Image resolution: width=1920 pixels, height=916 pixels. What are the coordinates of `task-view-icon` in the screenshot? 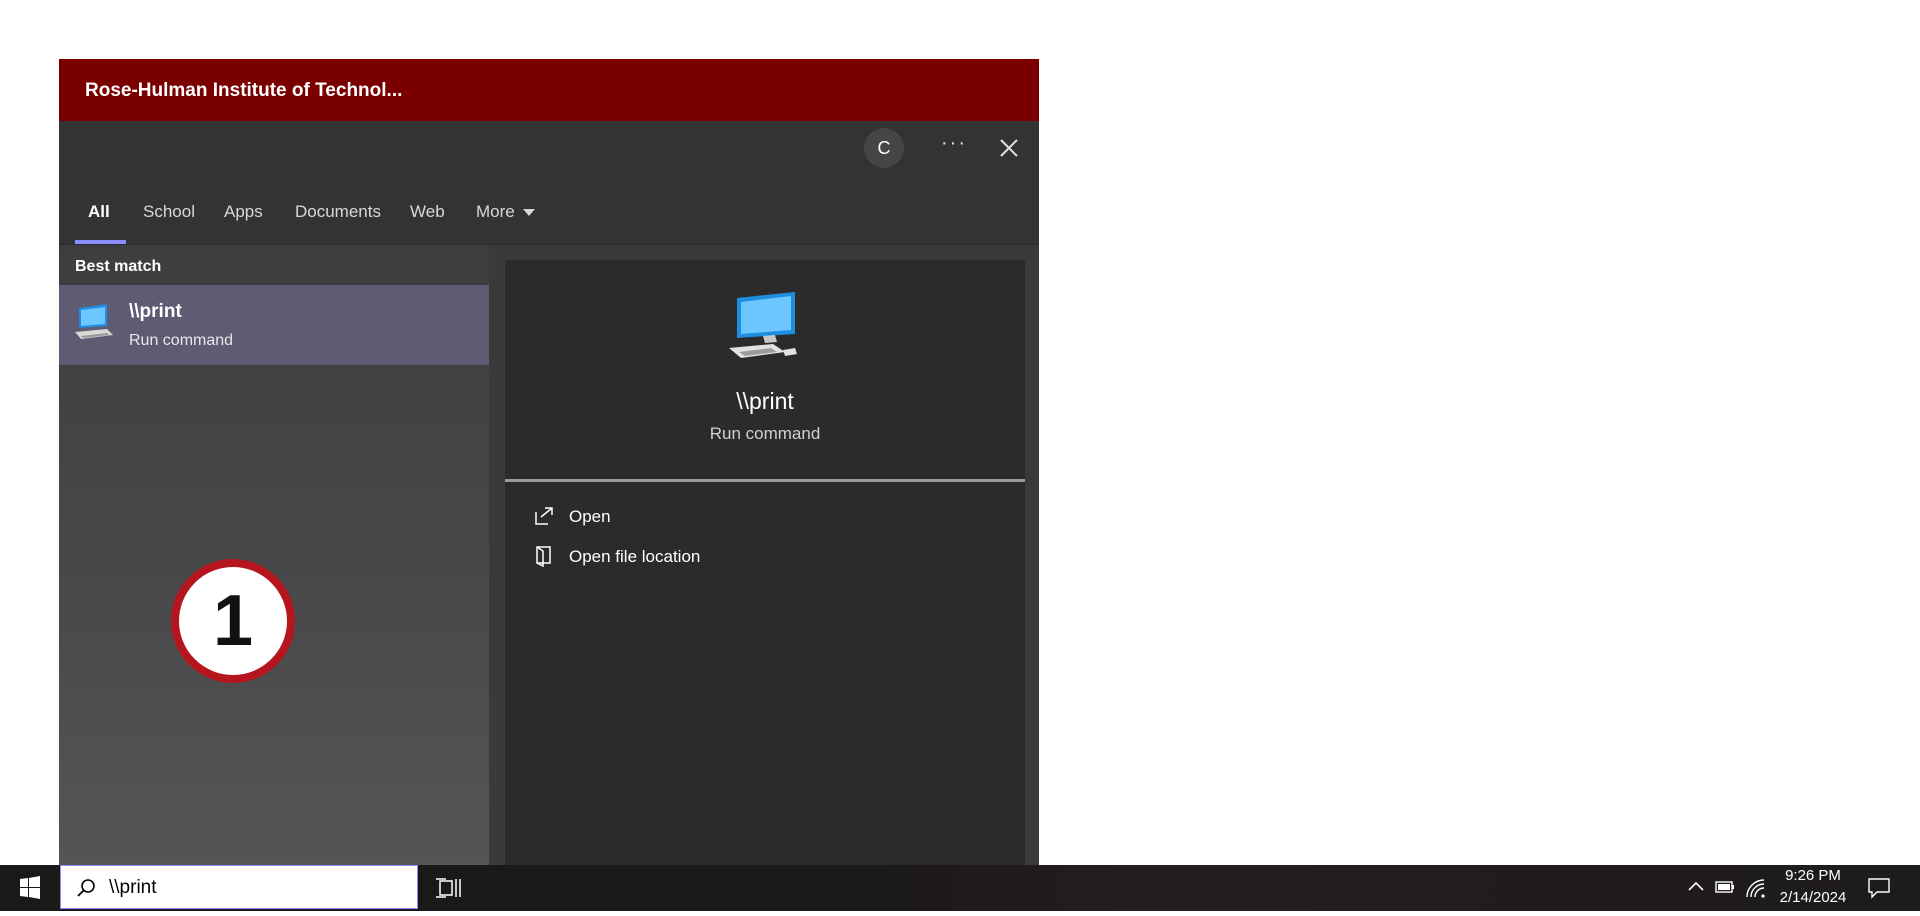 It's located at (448, 888).